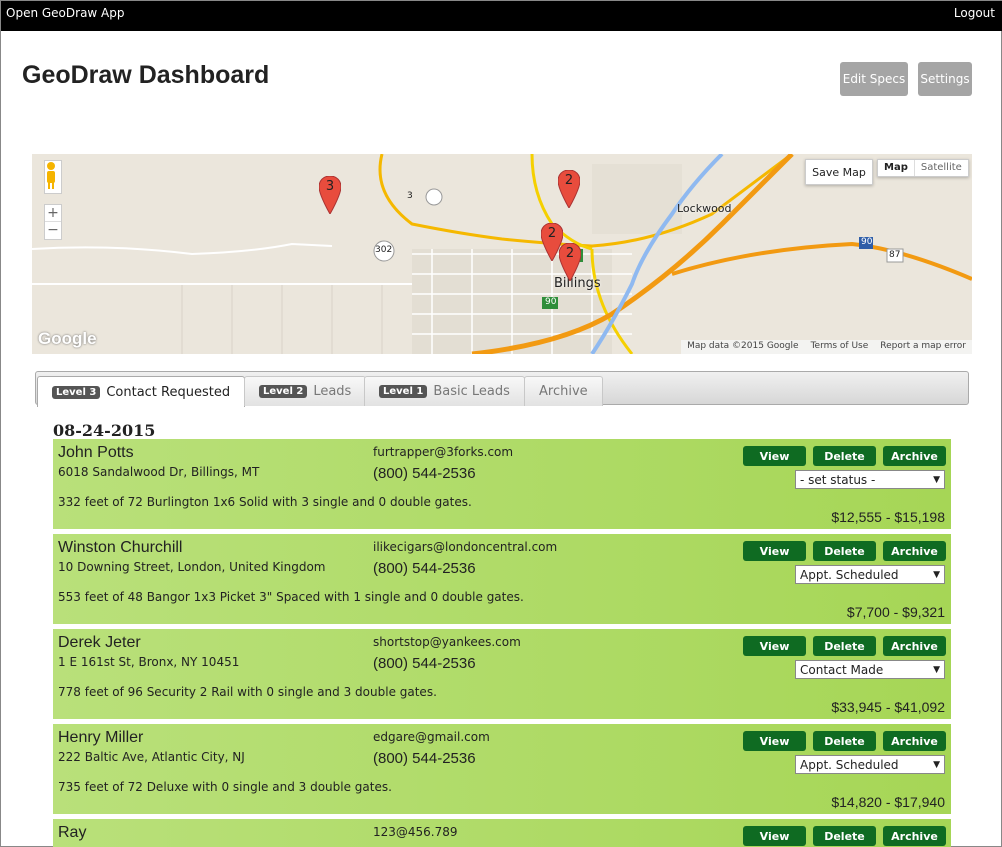  I want to click on lead-email: ilikecigars@londoncentral.com, so click(465, 547).